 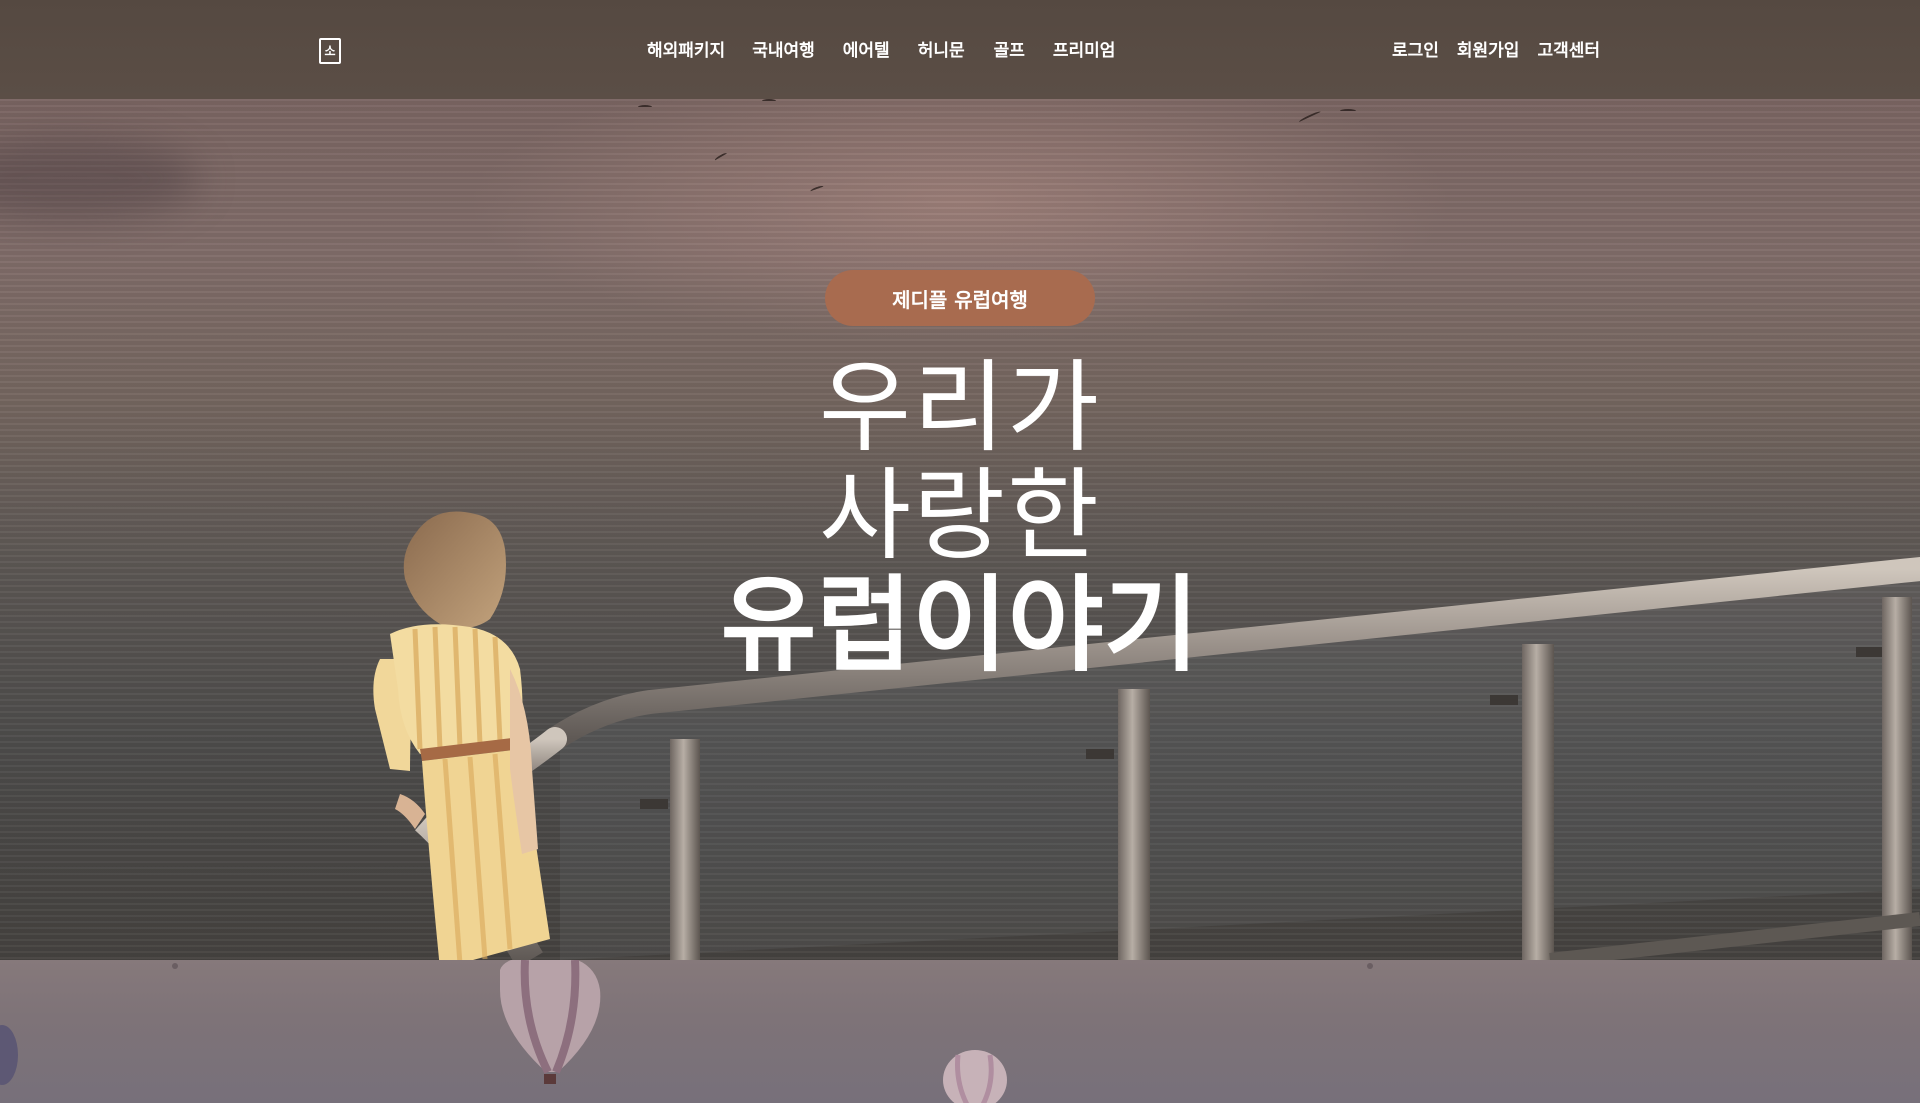 I want to click on nav-item-golf: 골프, so click(x=1009, y=51).